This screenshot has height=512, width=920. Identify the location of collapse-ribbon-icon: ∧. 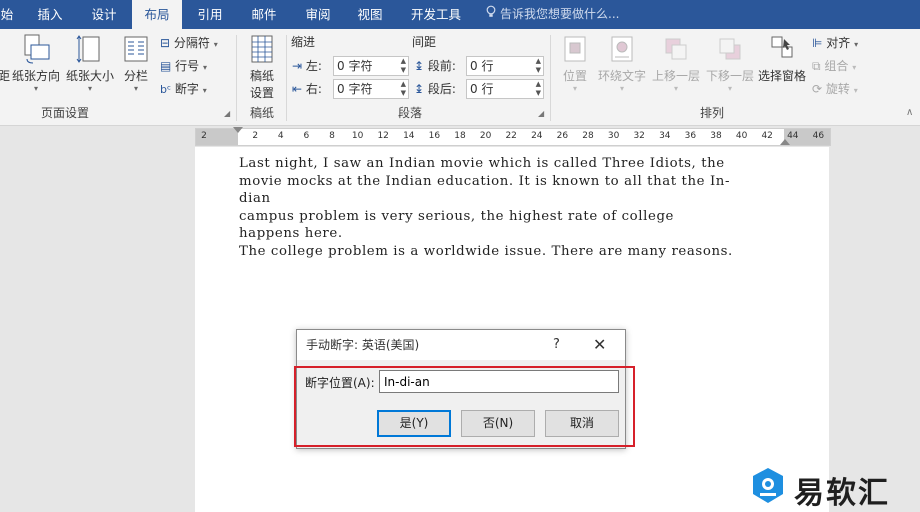
(909, 112).